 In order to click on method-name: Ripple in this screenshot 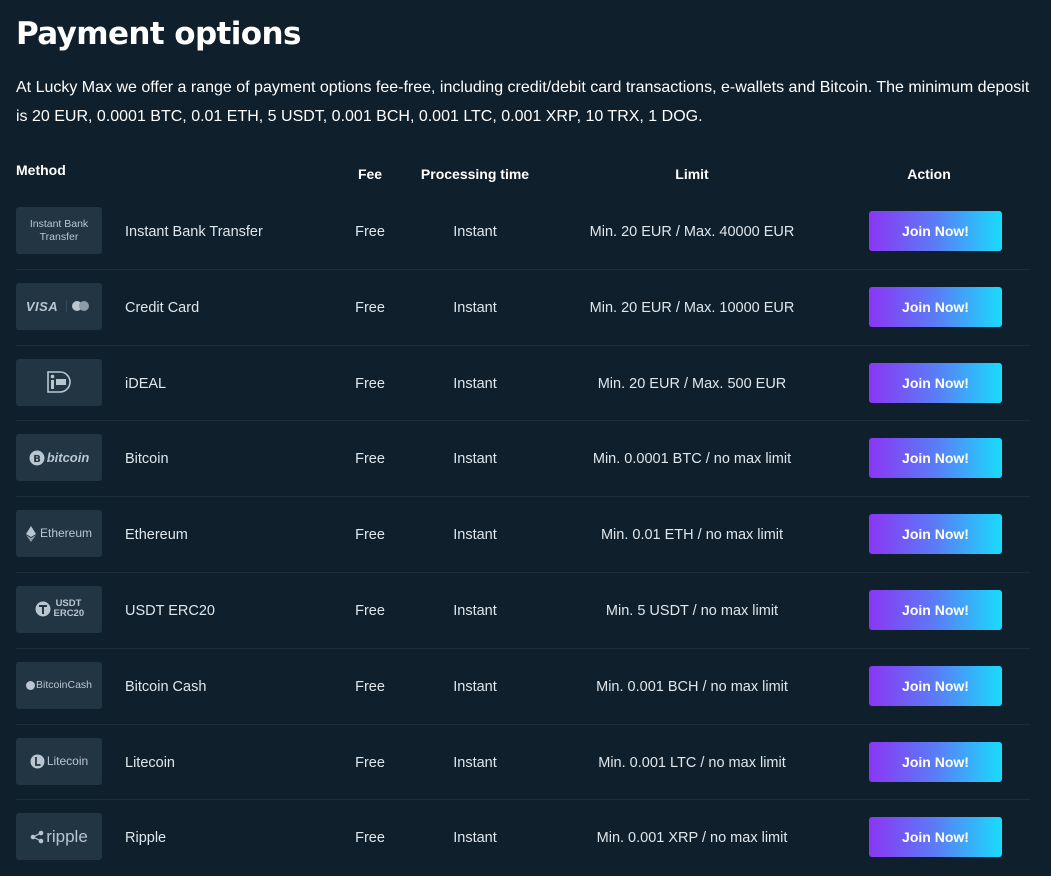, I will do `click(146, 838)`.